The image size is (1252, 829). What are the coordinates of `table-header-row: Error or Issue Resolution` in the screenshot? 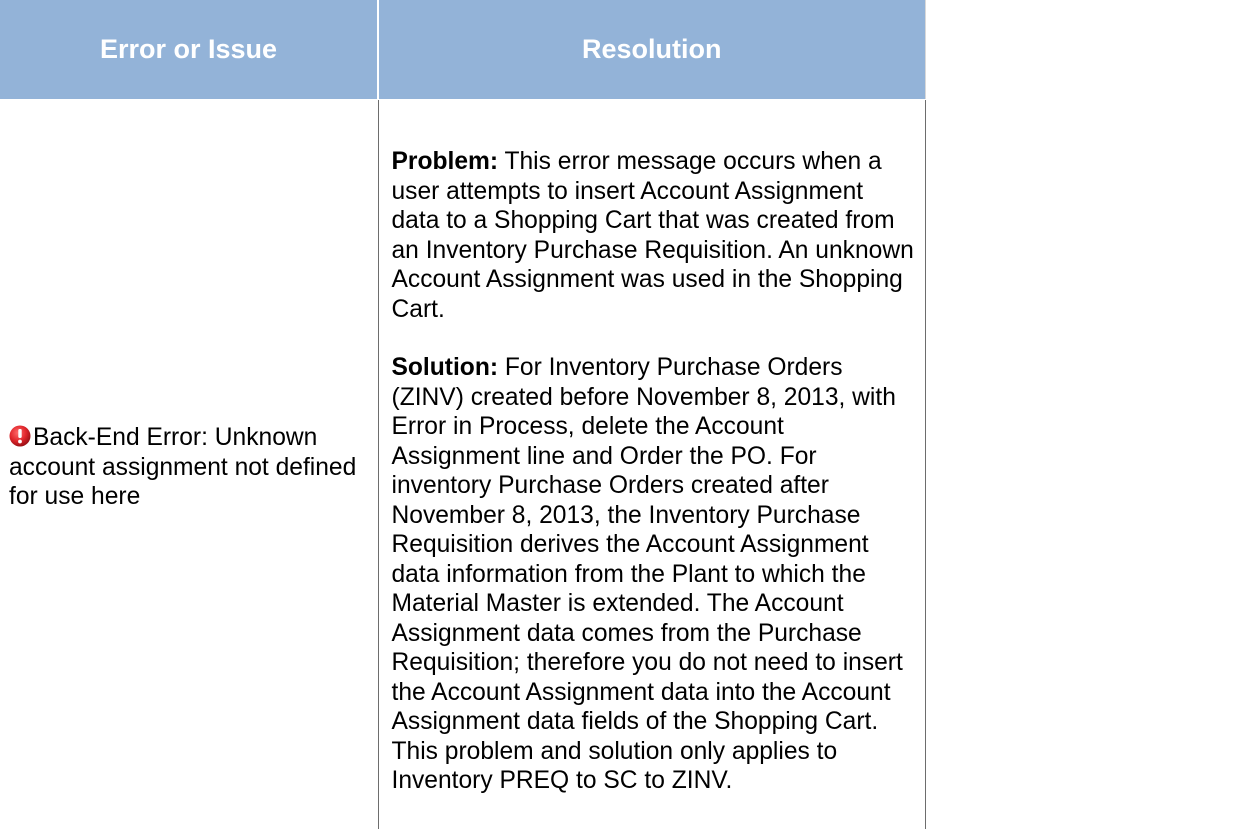 It's located at (626, 50).